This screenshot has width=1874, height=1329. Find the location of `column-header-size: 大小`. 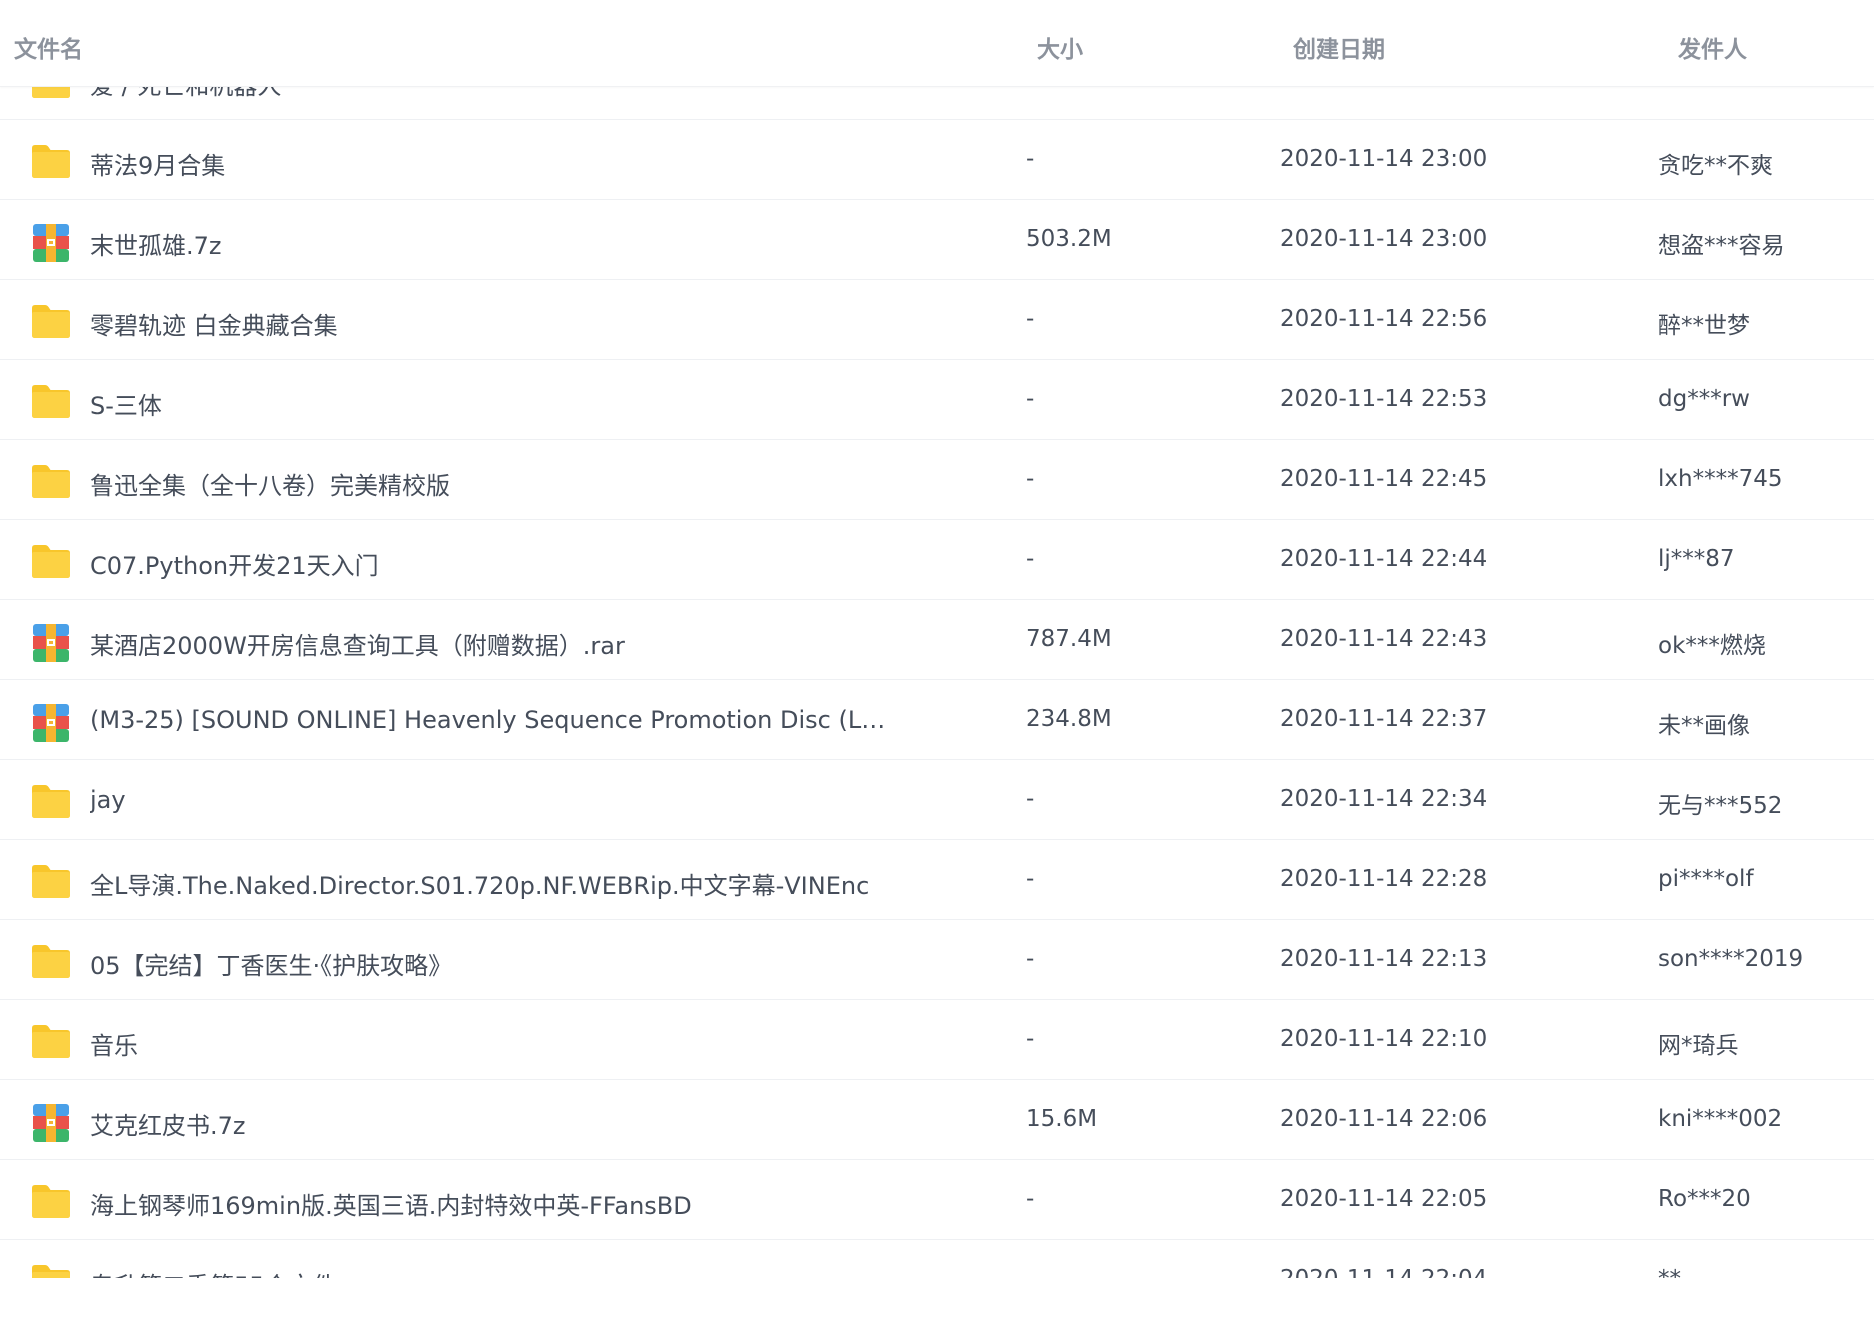

column-header-size: 大小 is located at coordinates (1060, 47).